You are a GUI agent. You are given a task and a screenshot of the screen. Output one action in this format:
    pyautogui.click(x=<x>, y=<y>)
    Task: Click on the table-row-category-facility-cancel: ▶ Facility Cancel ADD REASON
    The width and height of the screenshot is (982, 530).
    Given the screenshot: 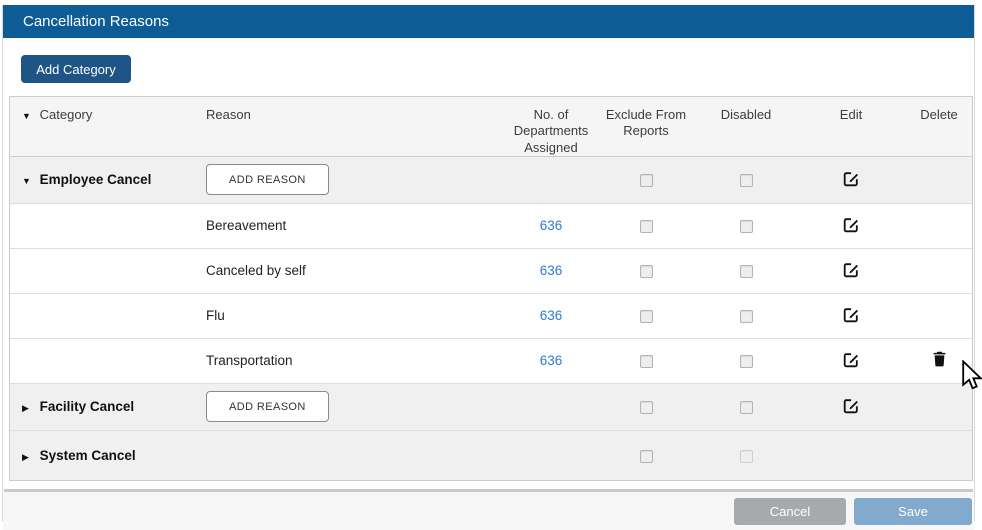 What is the action you would take?
    pyautogui.click(x=491, y=407)
    